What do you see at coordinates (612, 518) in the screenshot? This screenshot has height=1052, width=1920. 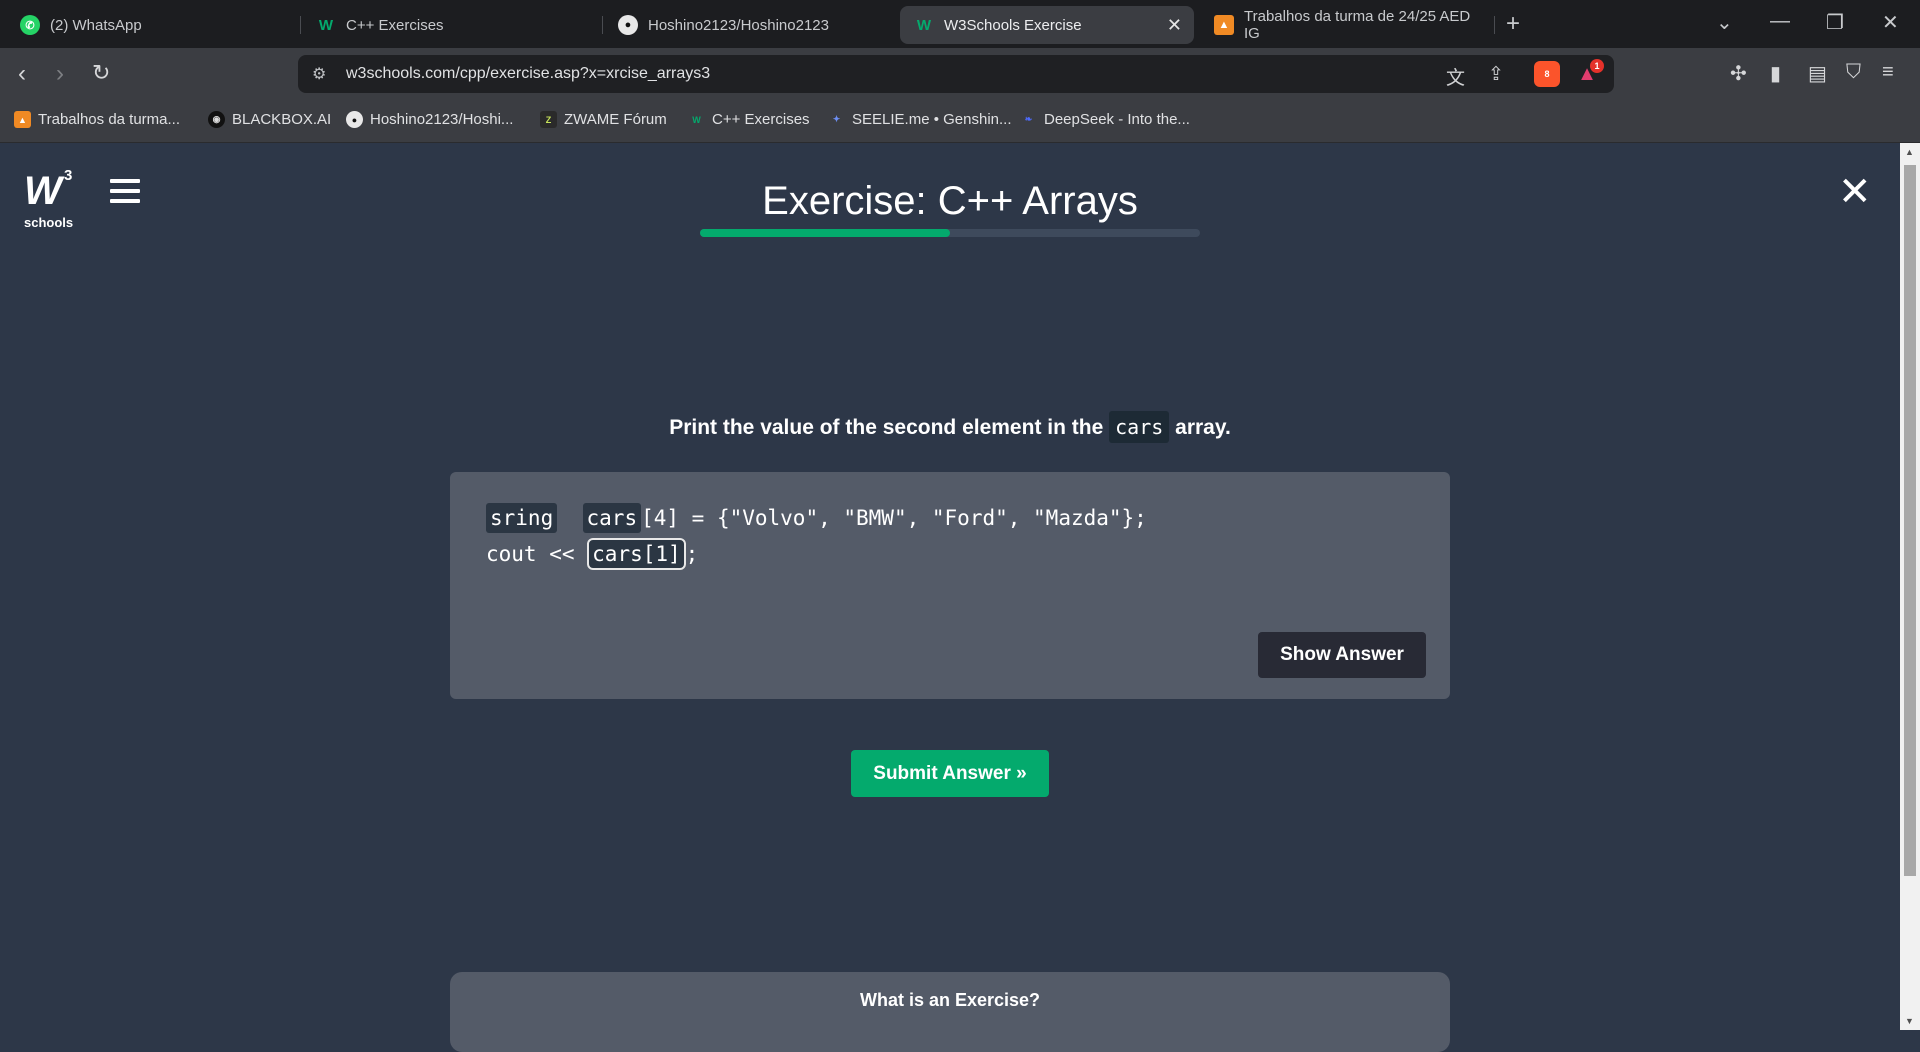 I see `code-var-token: cars` at bounding box center [612, 518].